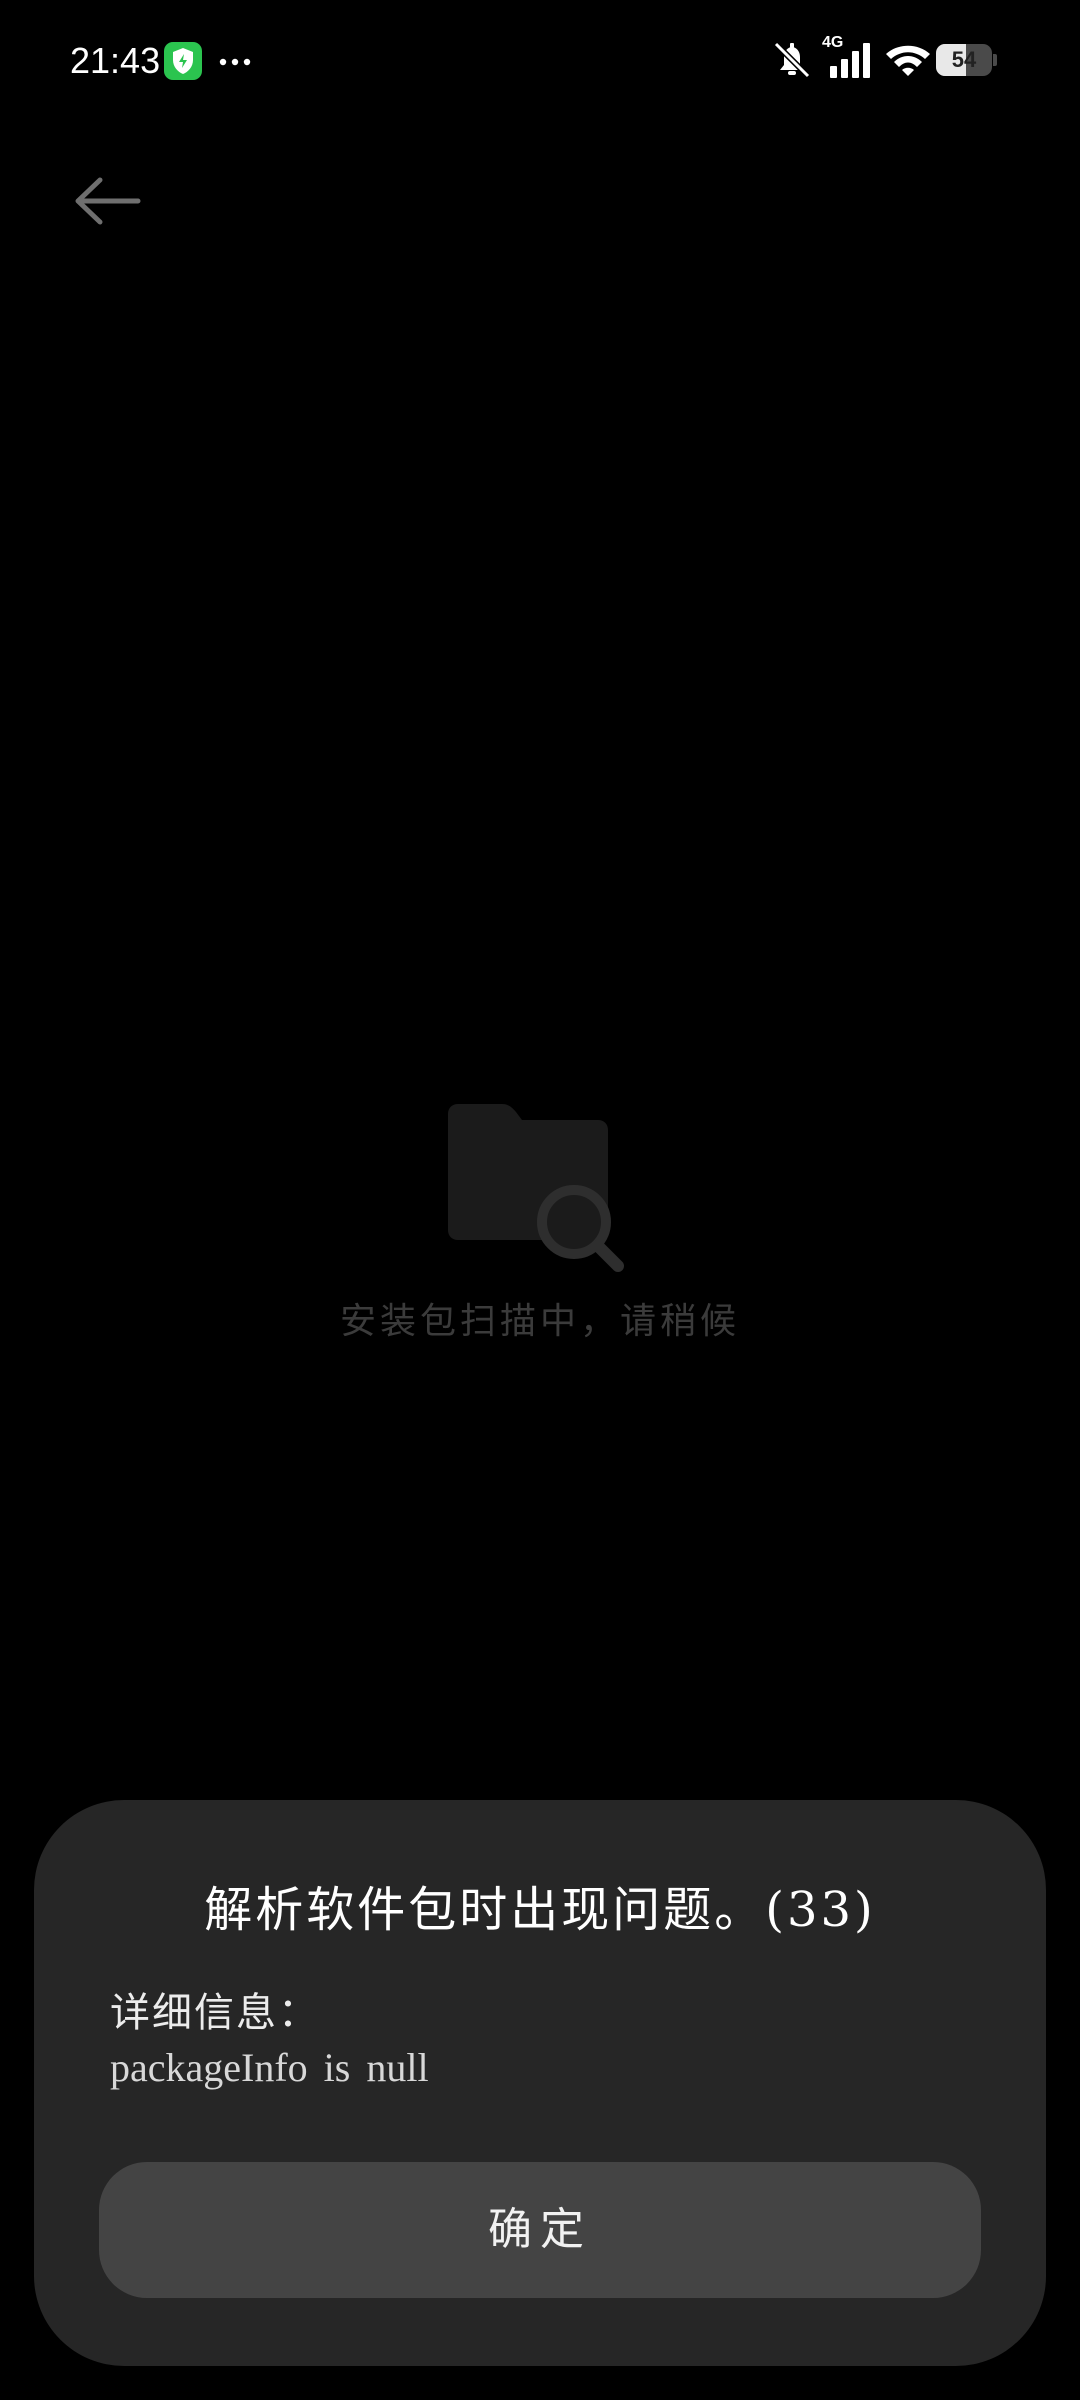 This screenshot has width=1080, height=2400. I want to click on dialog-detail-label: 详细信息：, so click(215, 2013).